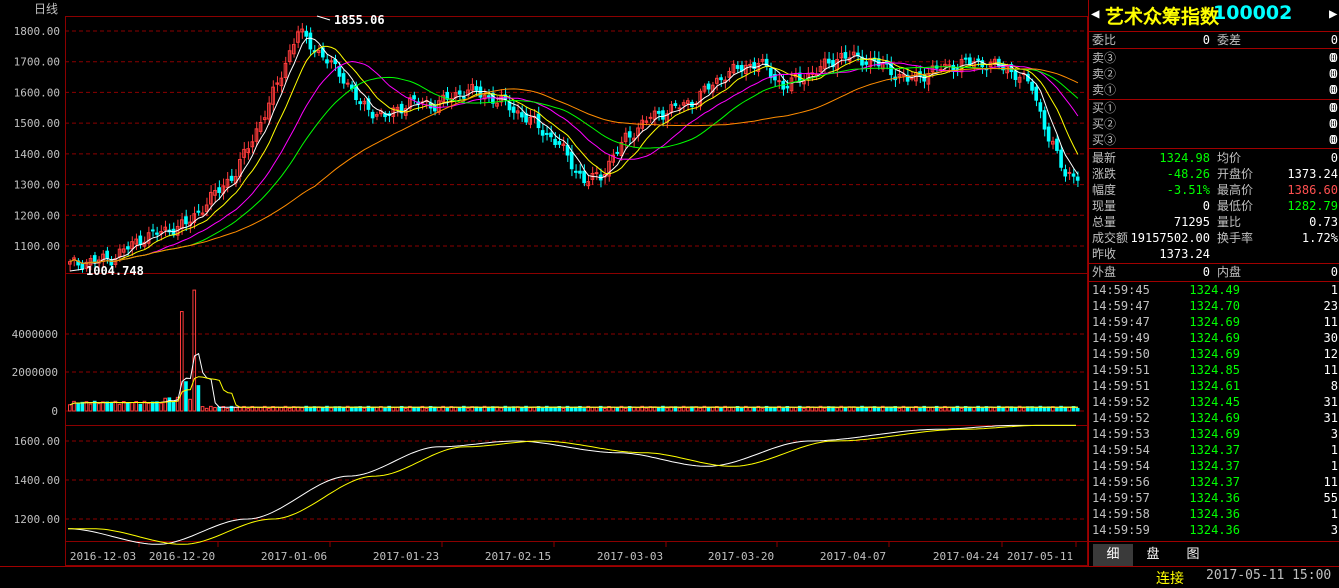 The height and width of the screenshot is (588, 1339). Describe the element at coordinates (1040, 556) in the screenshot. I see `date-tick: 2017-05-11` at that location.